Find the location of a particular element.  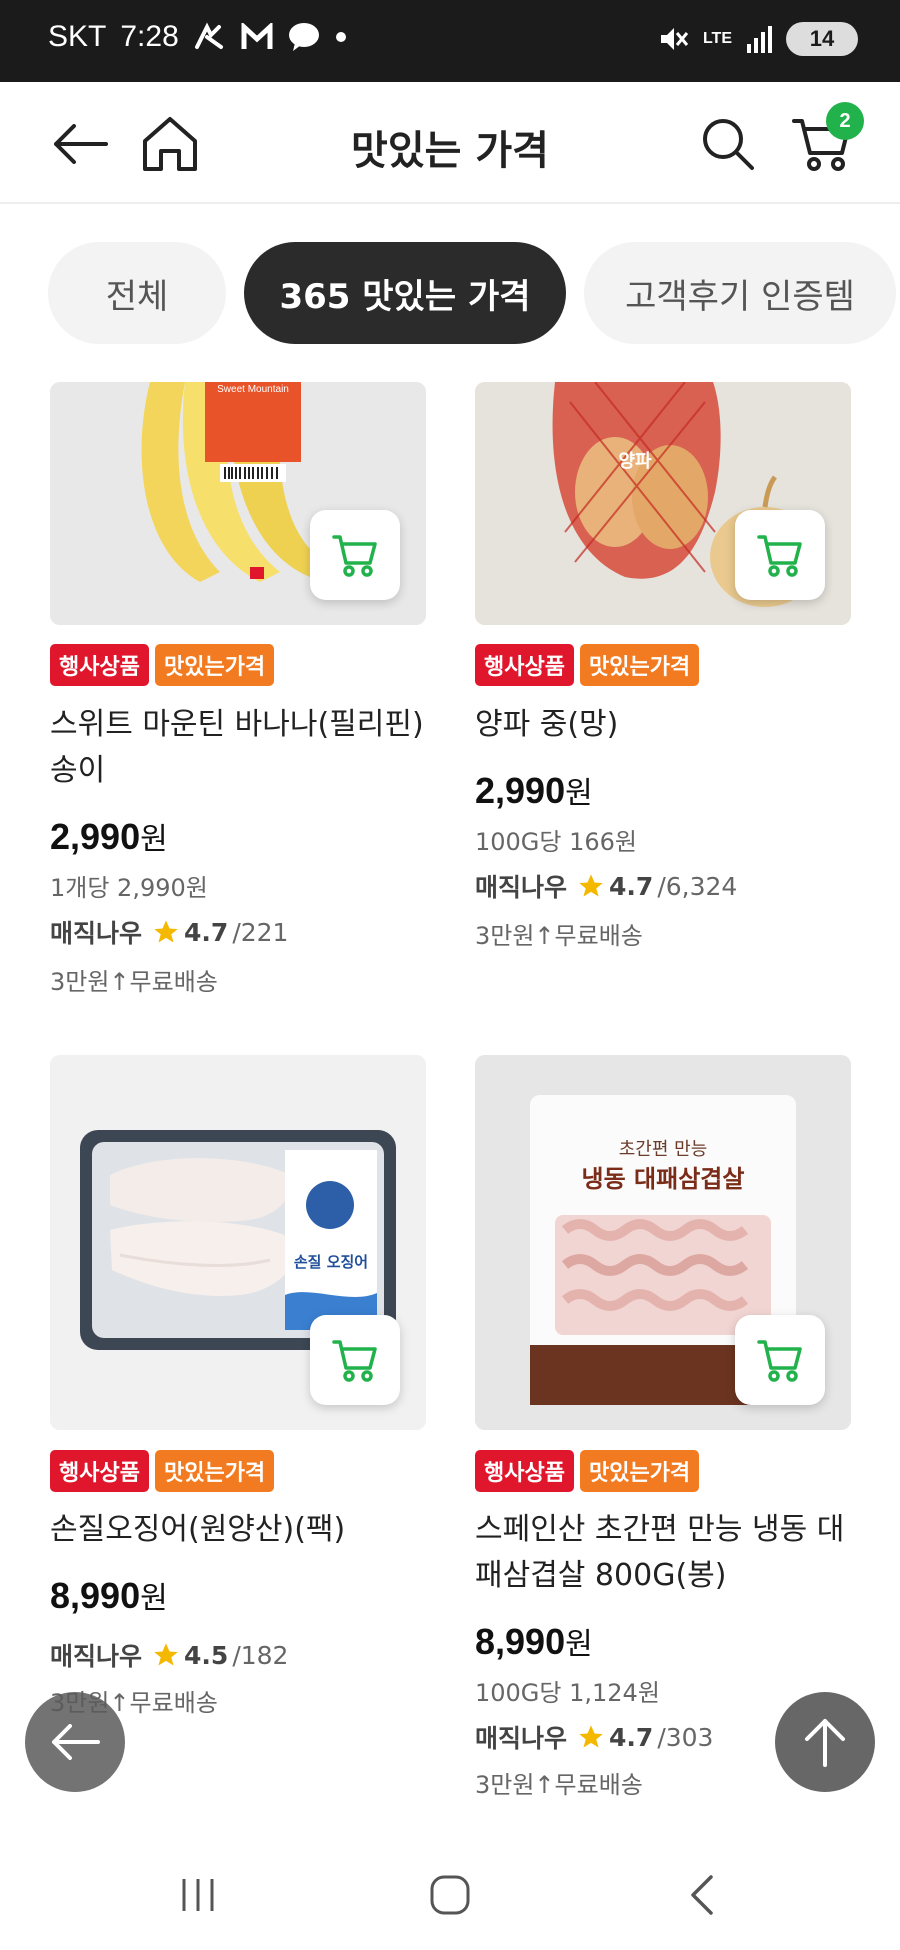

search-button is located at coordinates (728, 144).